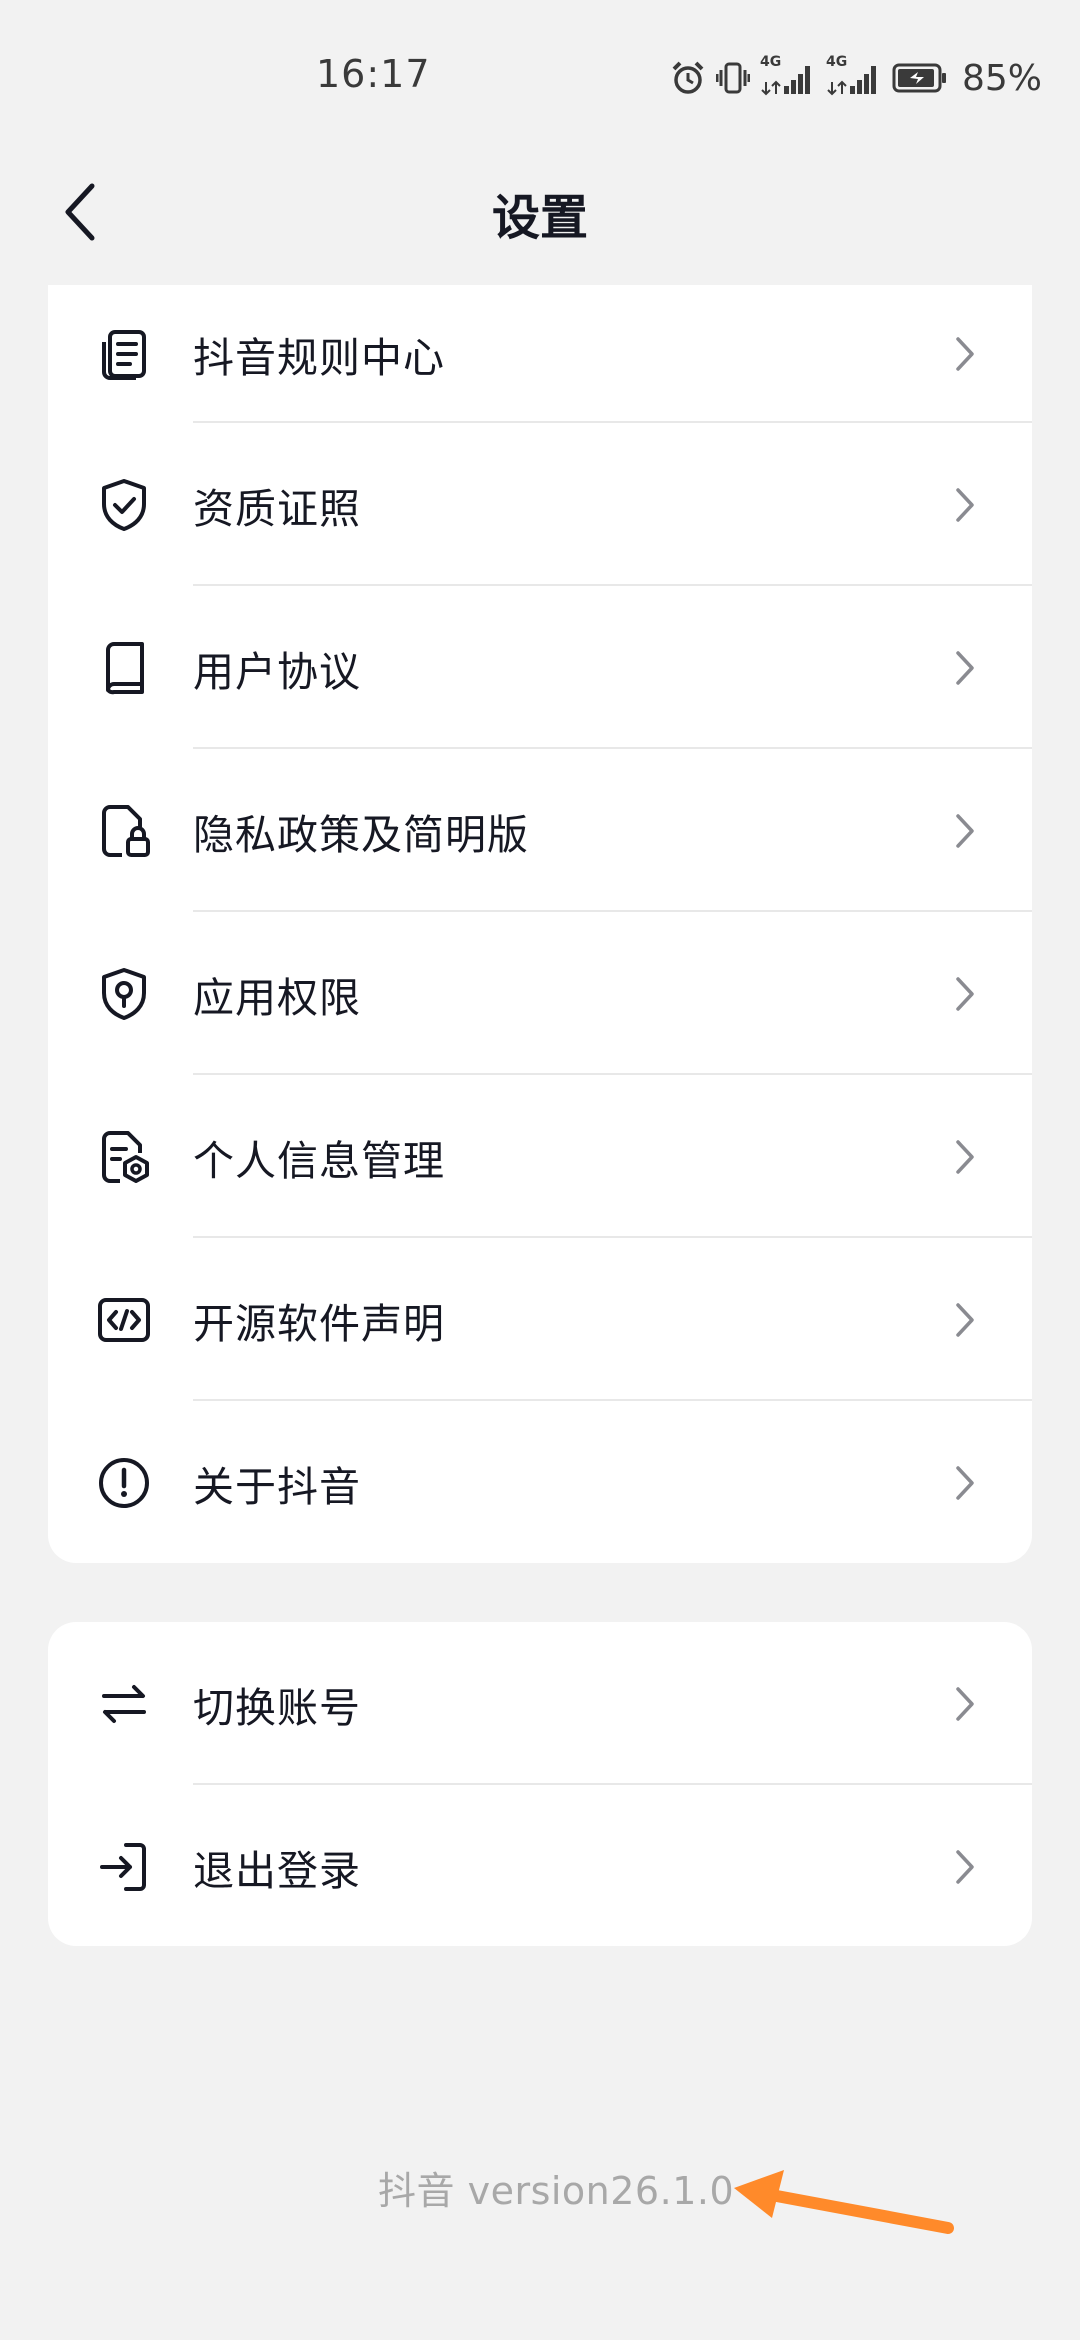 This screenshot has width=1080, height=2340. What do you see at coordinates (540, 830) in the screenshot?
I see `settings-item-privacy-policy: 隐私政策及简明版` at bounding box center [540, 830].